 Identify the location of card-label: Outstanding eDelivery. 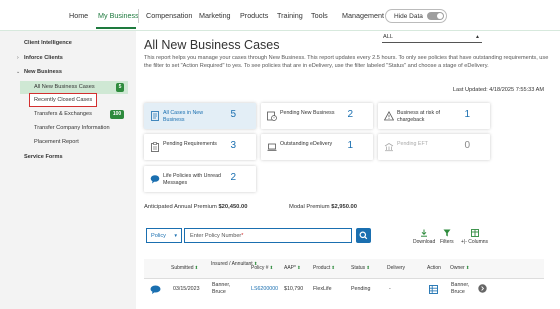
(306, 144).